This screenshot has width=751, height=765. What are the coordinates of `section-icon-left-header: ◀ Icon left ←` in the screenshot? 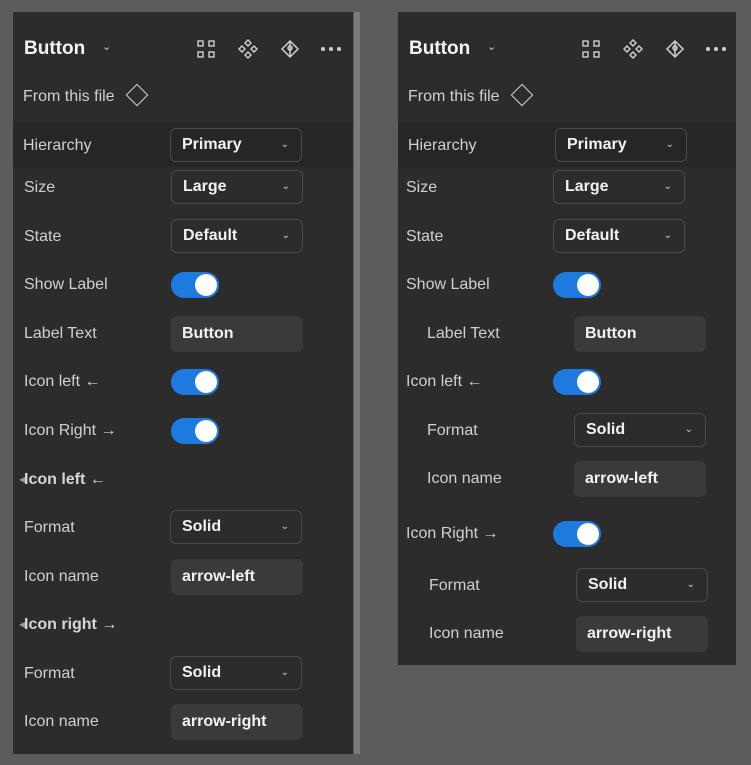 It's located at (183, 480).